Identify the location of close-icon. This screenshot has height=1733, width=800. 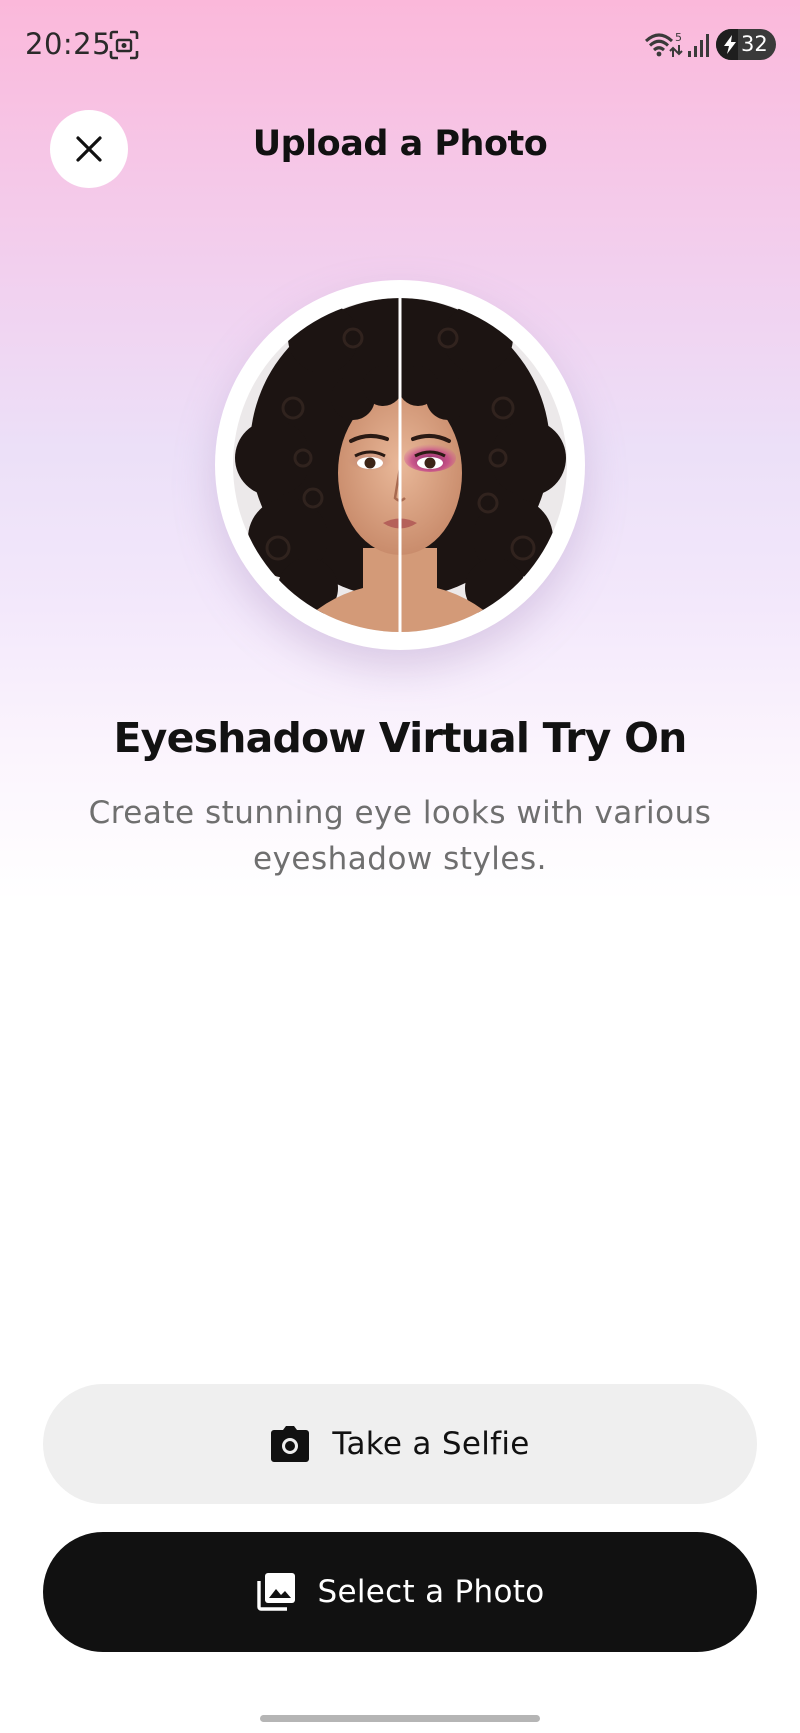
(89, 149).